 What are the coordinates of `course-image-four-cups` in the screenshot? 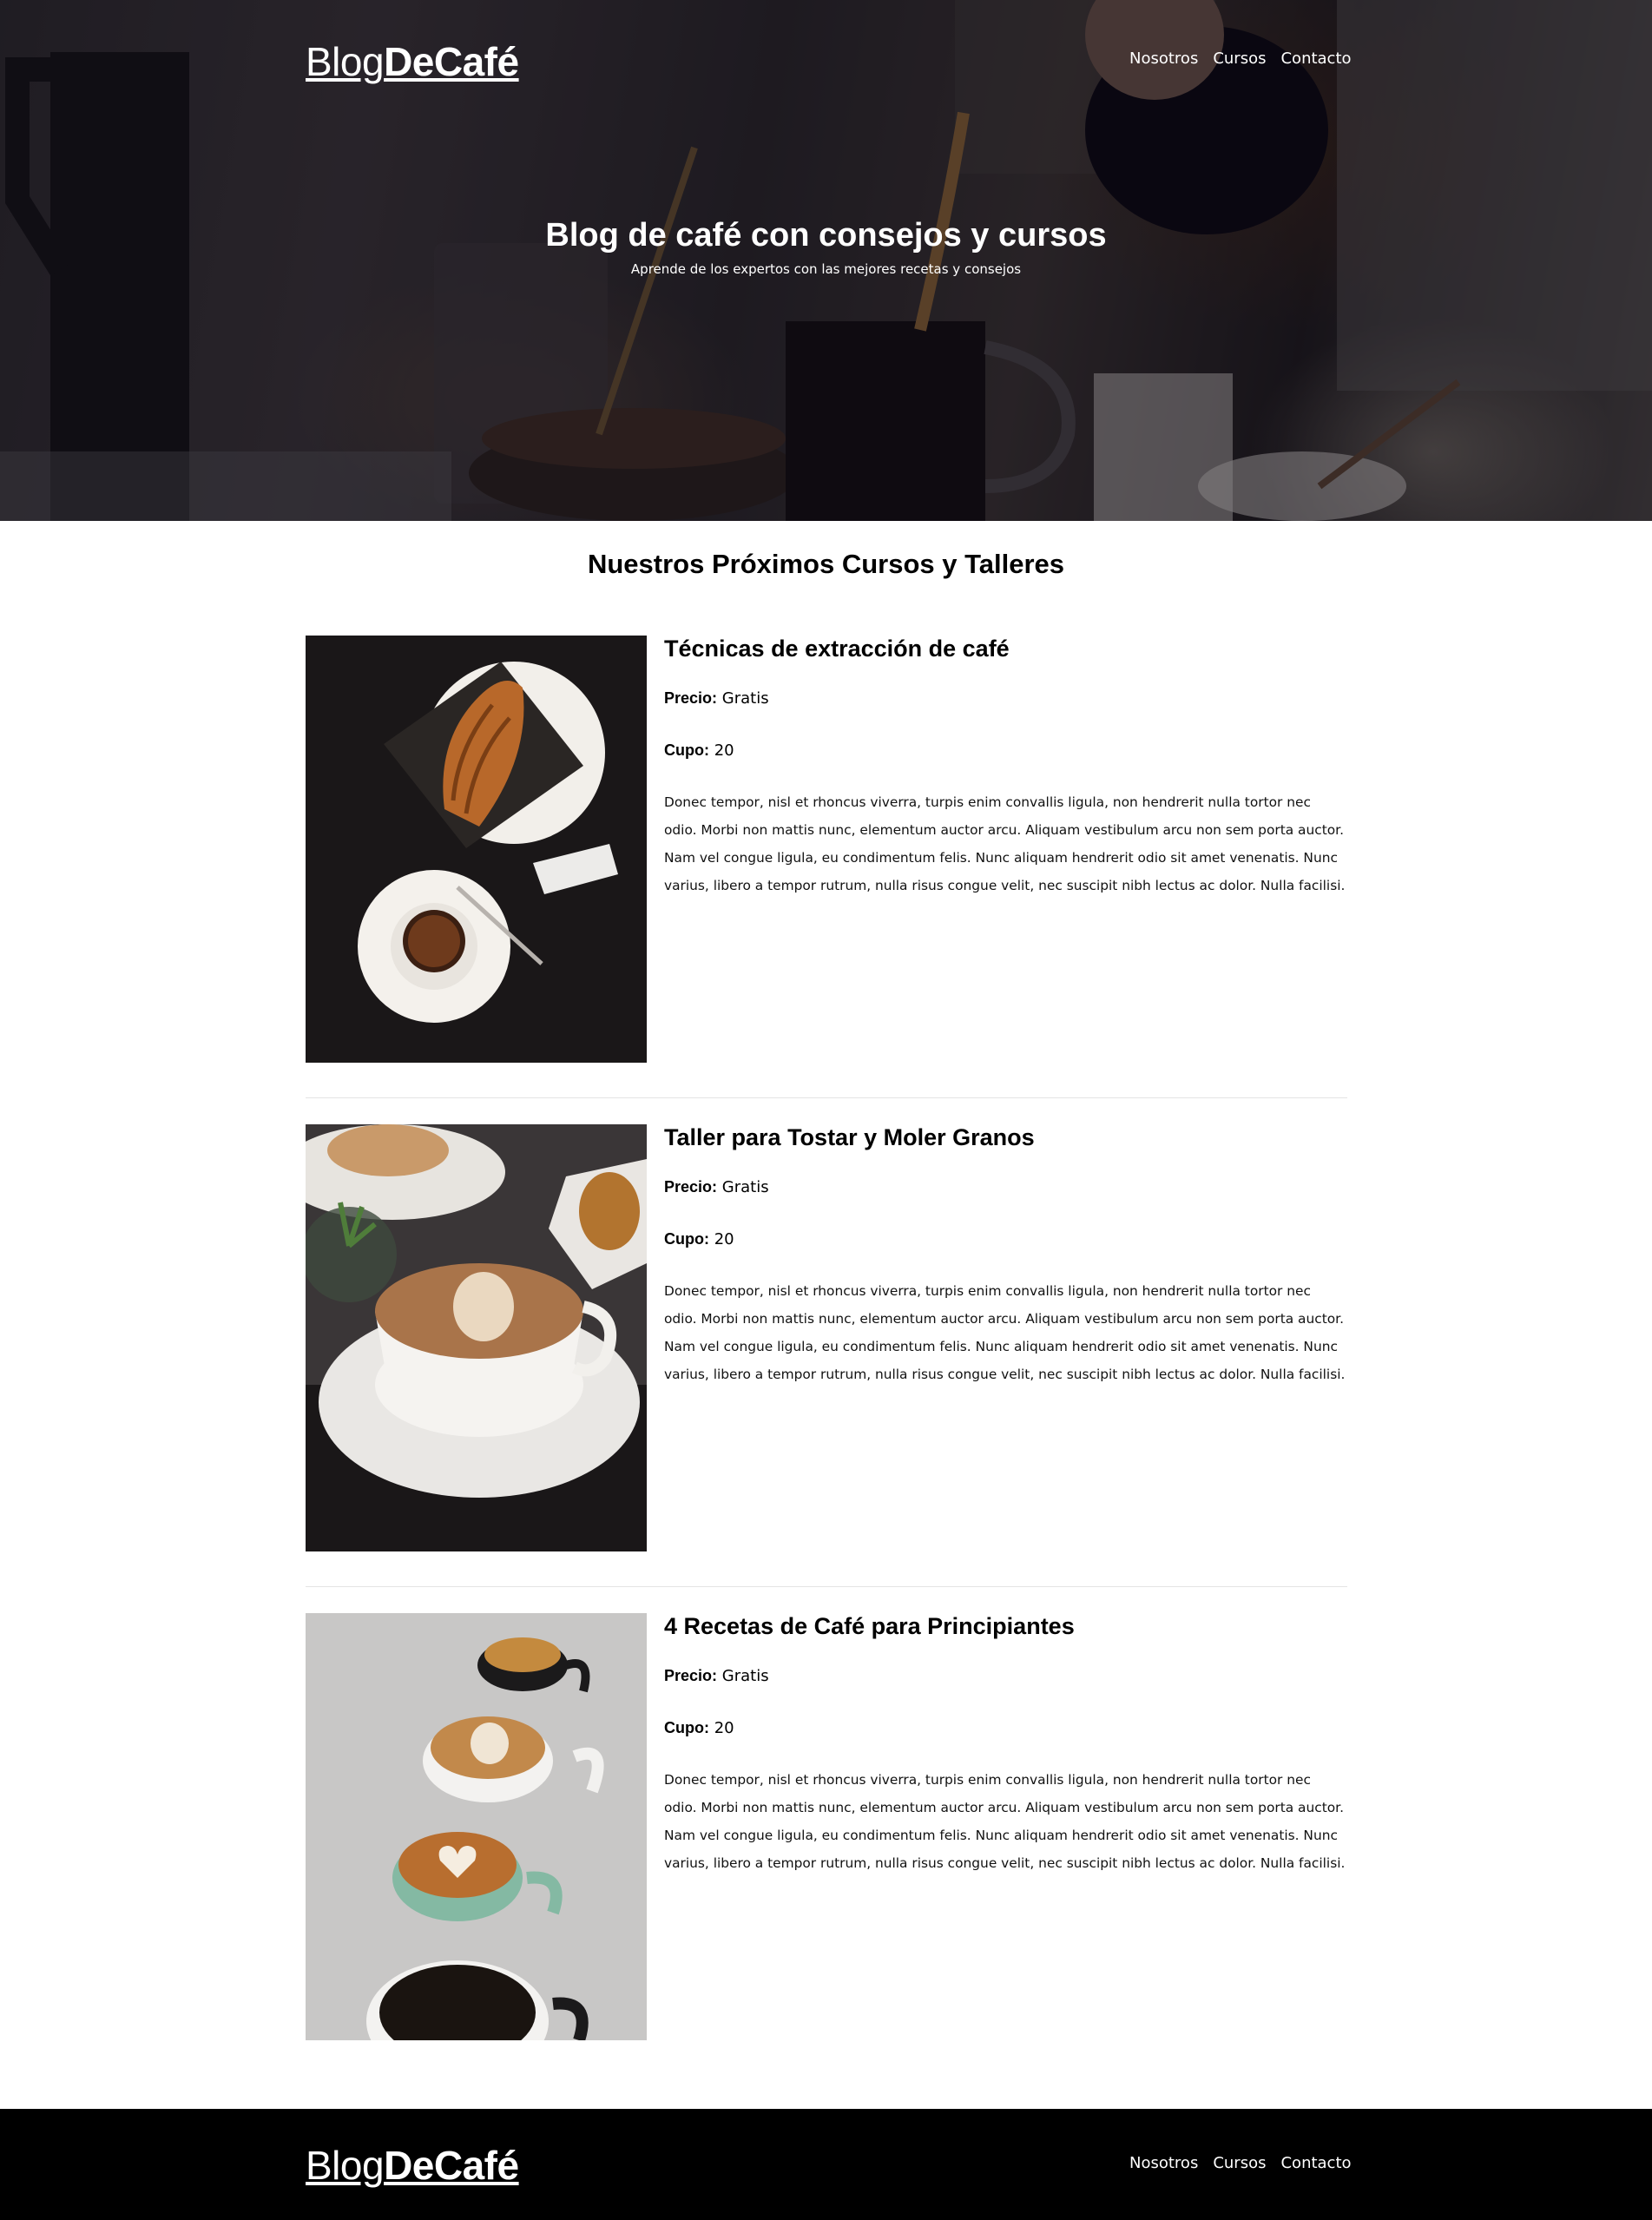 It's located at (476, 1826).